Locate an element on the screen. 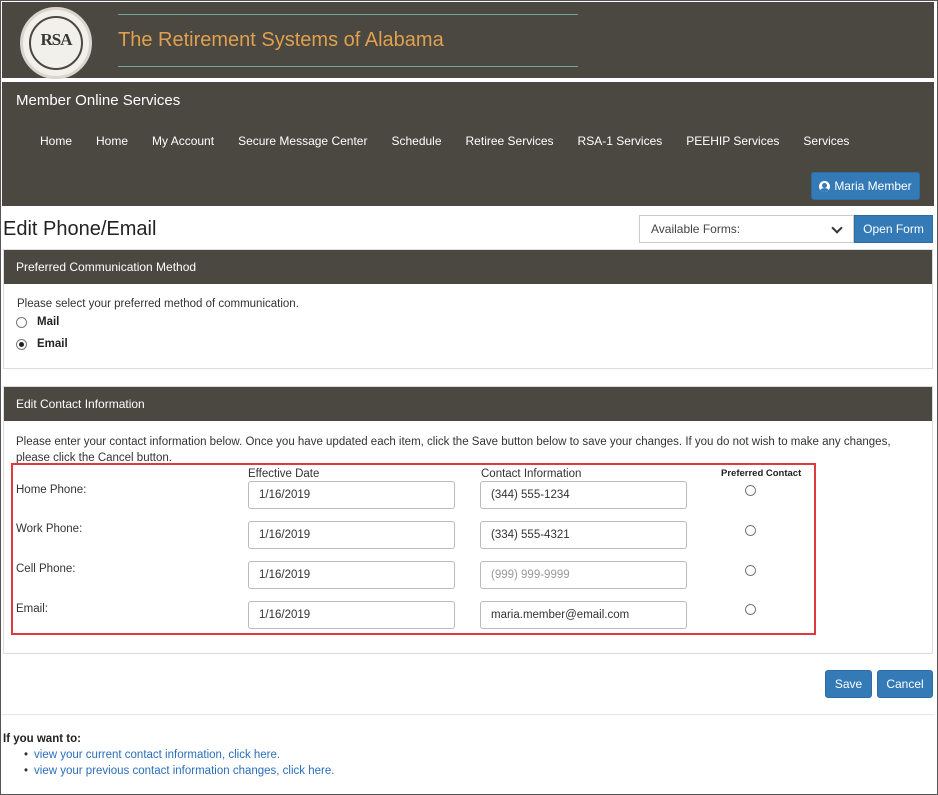 This screenshot has width=938, height=795. panel-heading: Preferred Communication Method is located at coordinates (468, 267).